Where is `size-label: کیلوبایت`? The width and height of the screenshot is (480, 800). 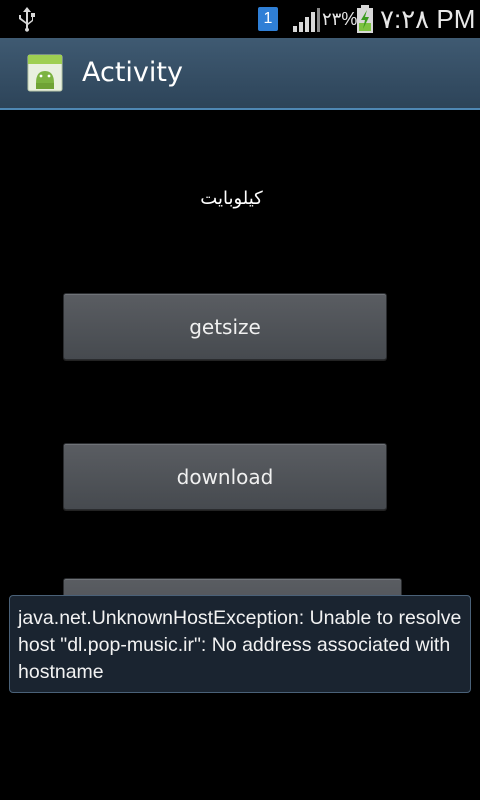
size-label: کیلوبایت is located at coordinates (231, 198).